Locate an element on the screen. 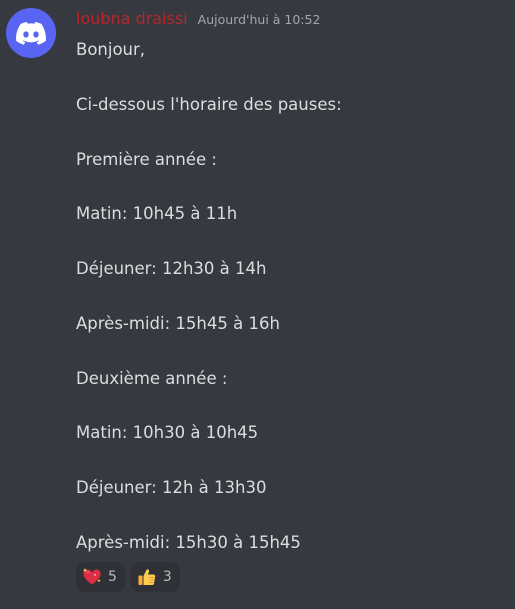  message-line: Après-midi: 15h30 à 15h45 is located at coordinates (188, 543).